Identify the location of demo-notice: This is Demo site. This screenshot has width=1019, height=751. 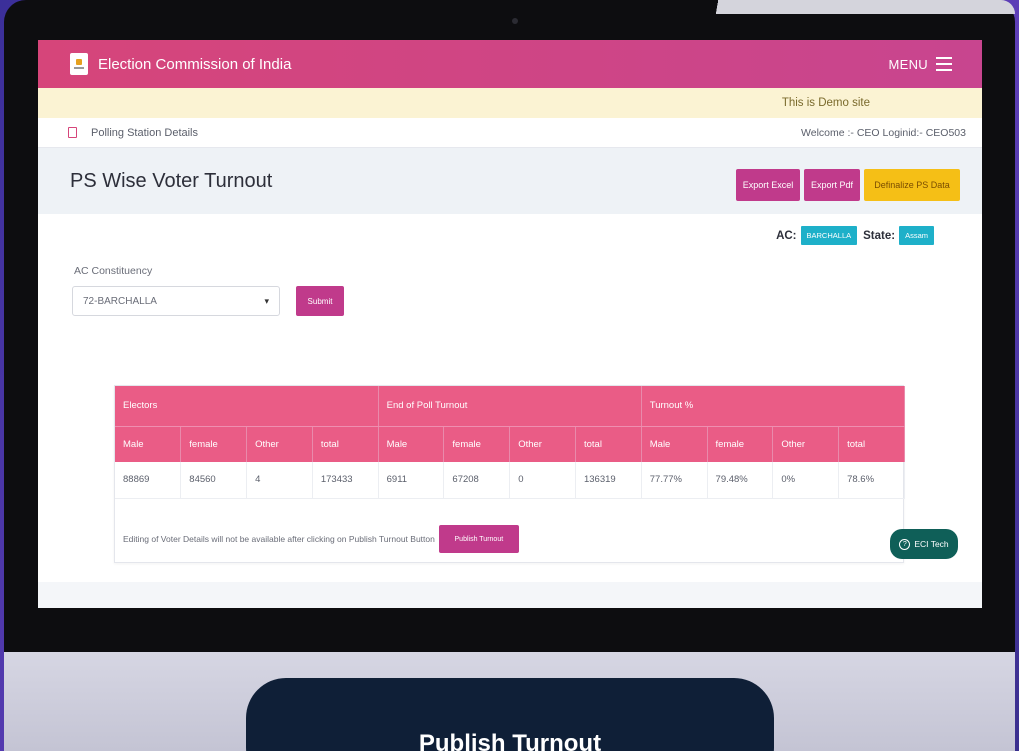
(510, 103).